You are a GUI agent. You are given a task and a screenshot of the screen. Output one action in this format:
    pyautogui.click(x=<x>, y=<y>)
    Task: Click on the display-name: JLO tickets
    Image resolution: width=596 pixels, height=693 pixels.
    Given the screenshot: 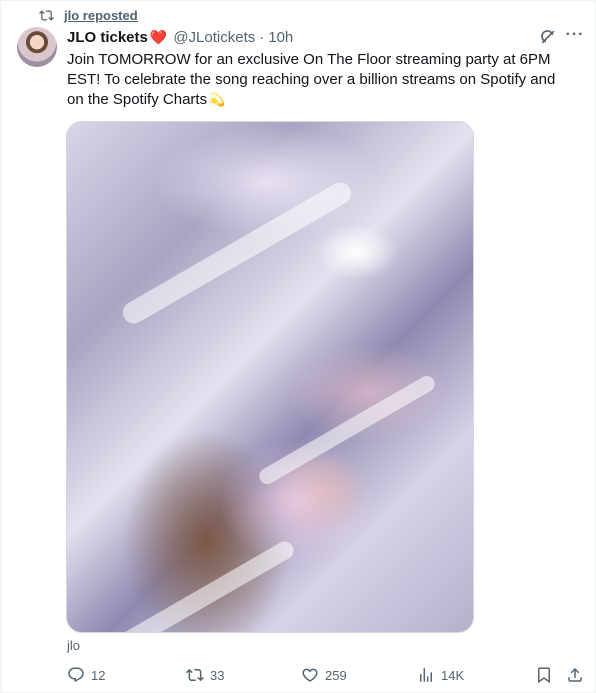 What is the action you would take?
    pyautogui.click(x=107, y=37)
    